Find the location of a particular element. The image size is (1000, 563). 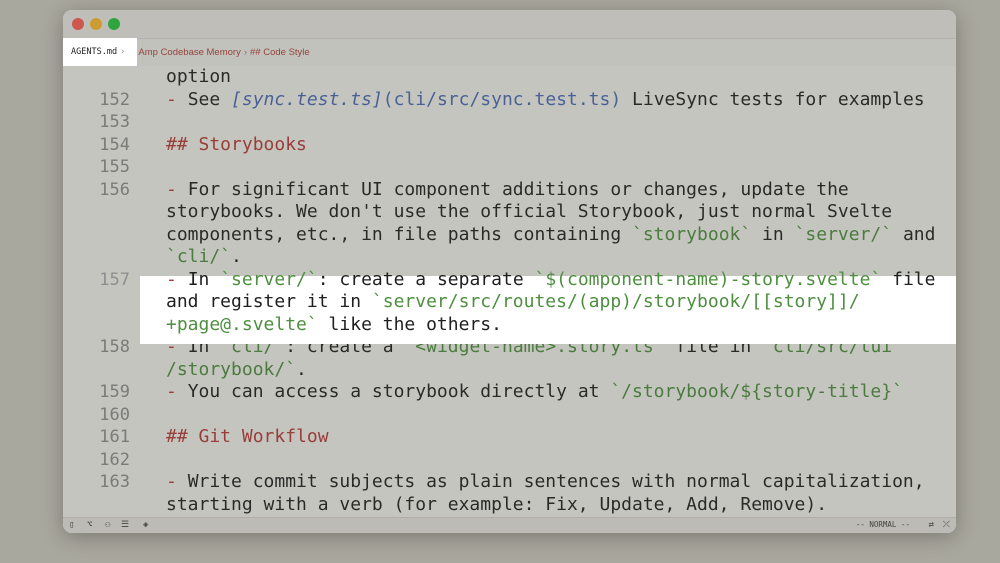

vim-mode-indicator: -- NORMAL -- is located at coordinates (882, 524).